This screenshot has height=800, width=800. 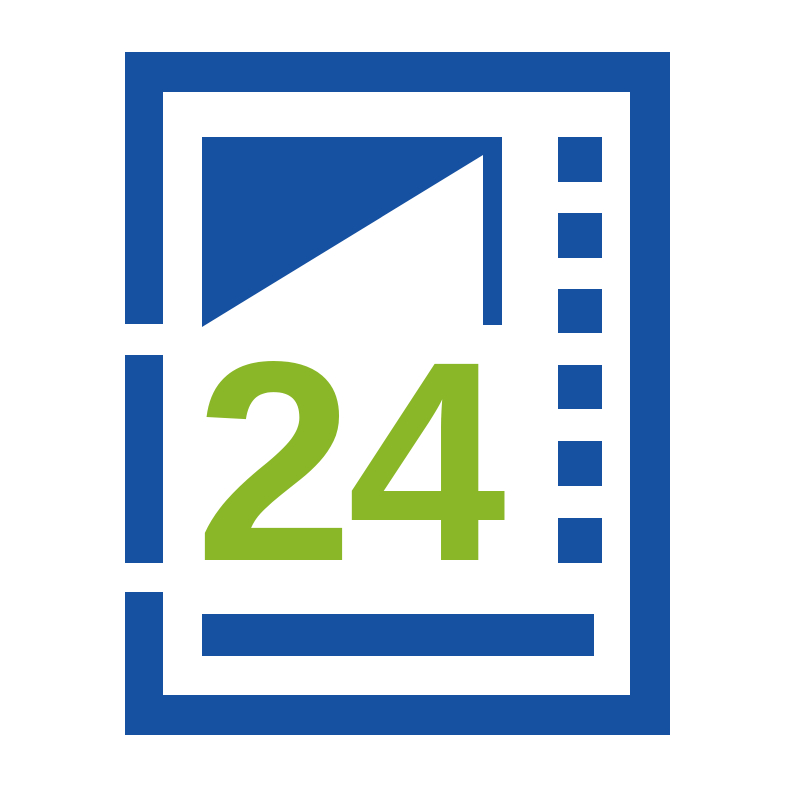 I want to click on film-perforations, so click(x=580, y=350).